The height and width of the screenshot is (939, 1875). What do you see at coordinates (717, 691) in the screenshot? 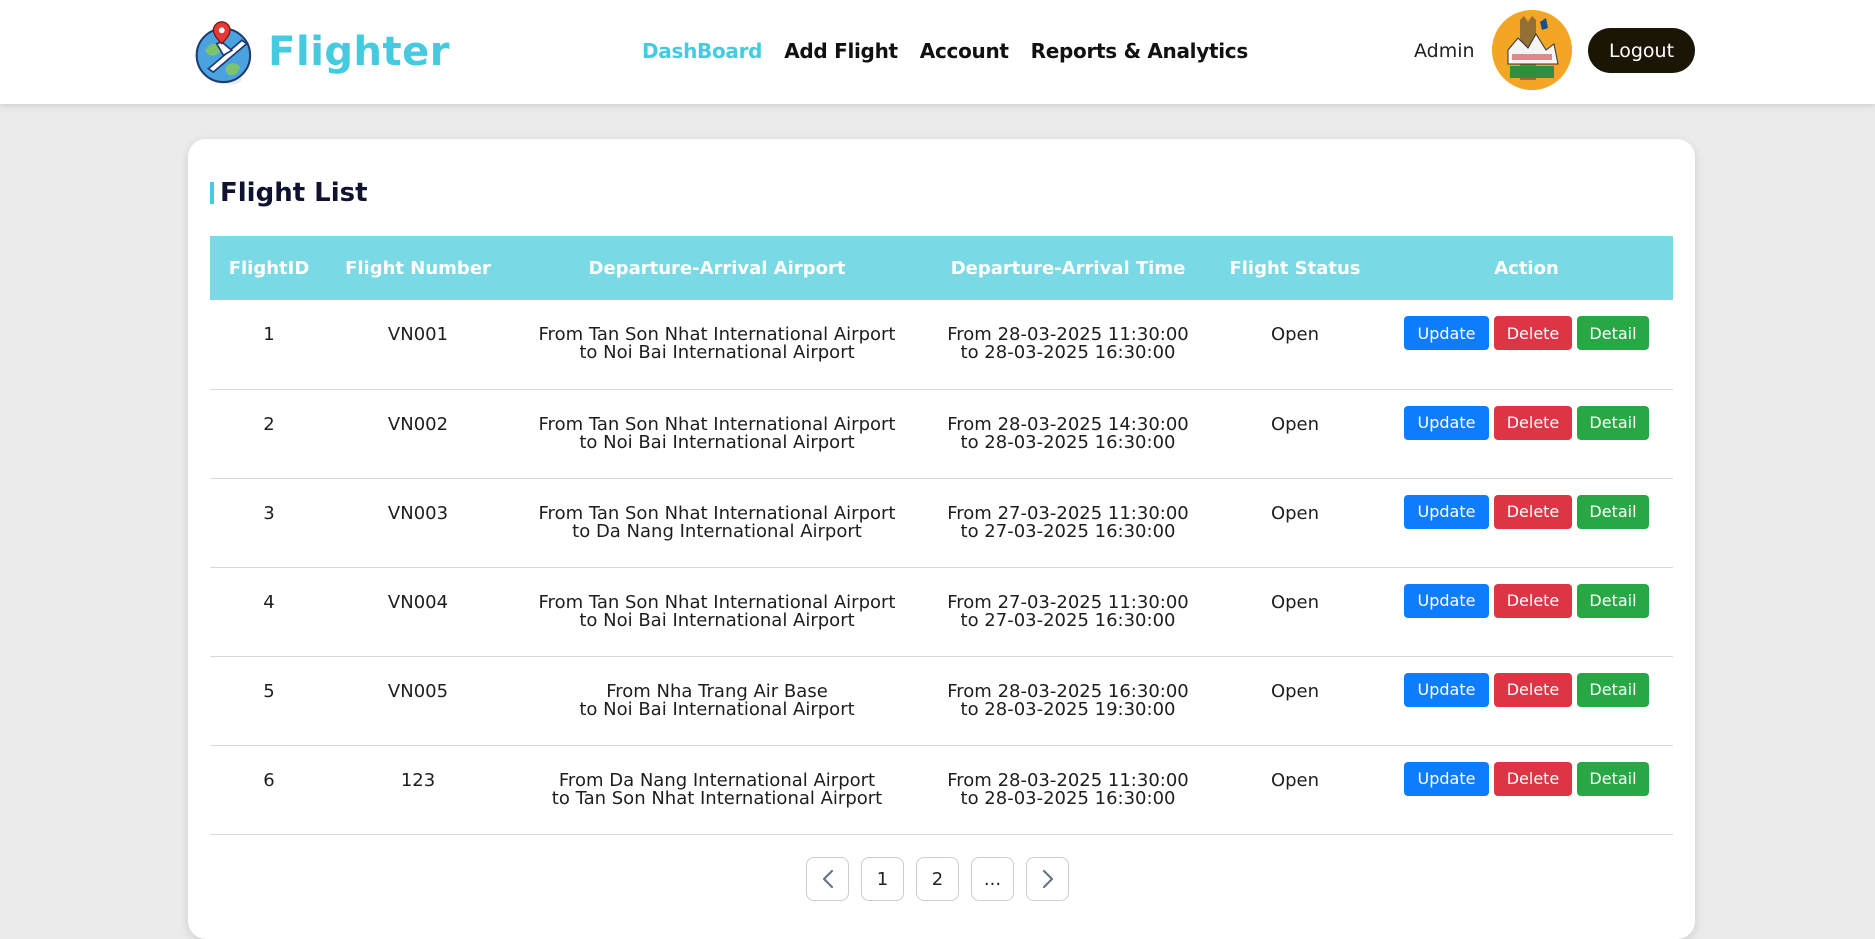
I see `route-from: From Nha Trang Air Base` at bounding box center [717, 691].